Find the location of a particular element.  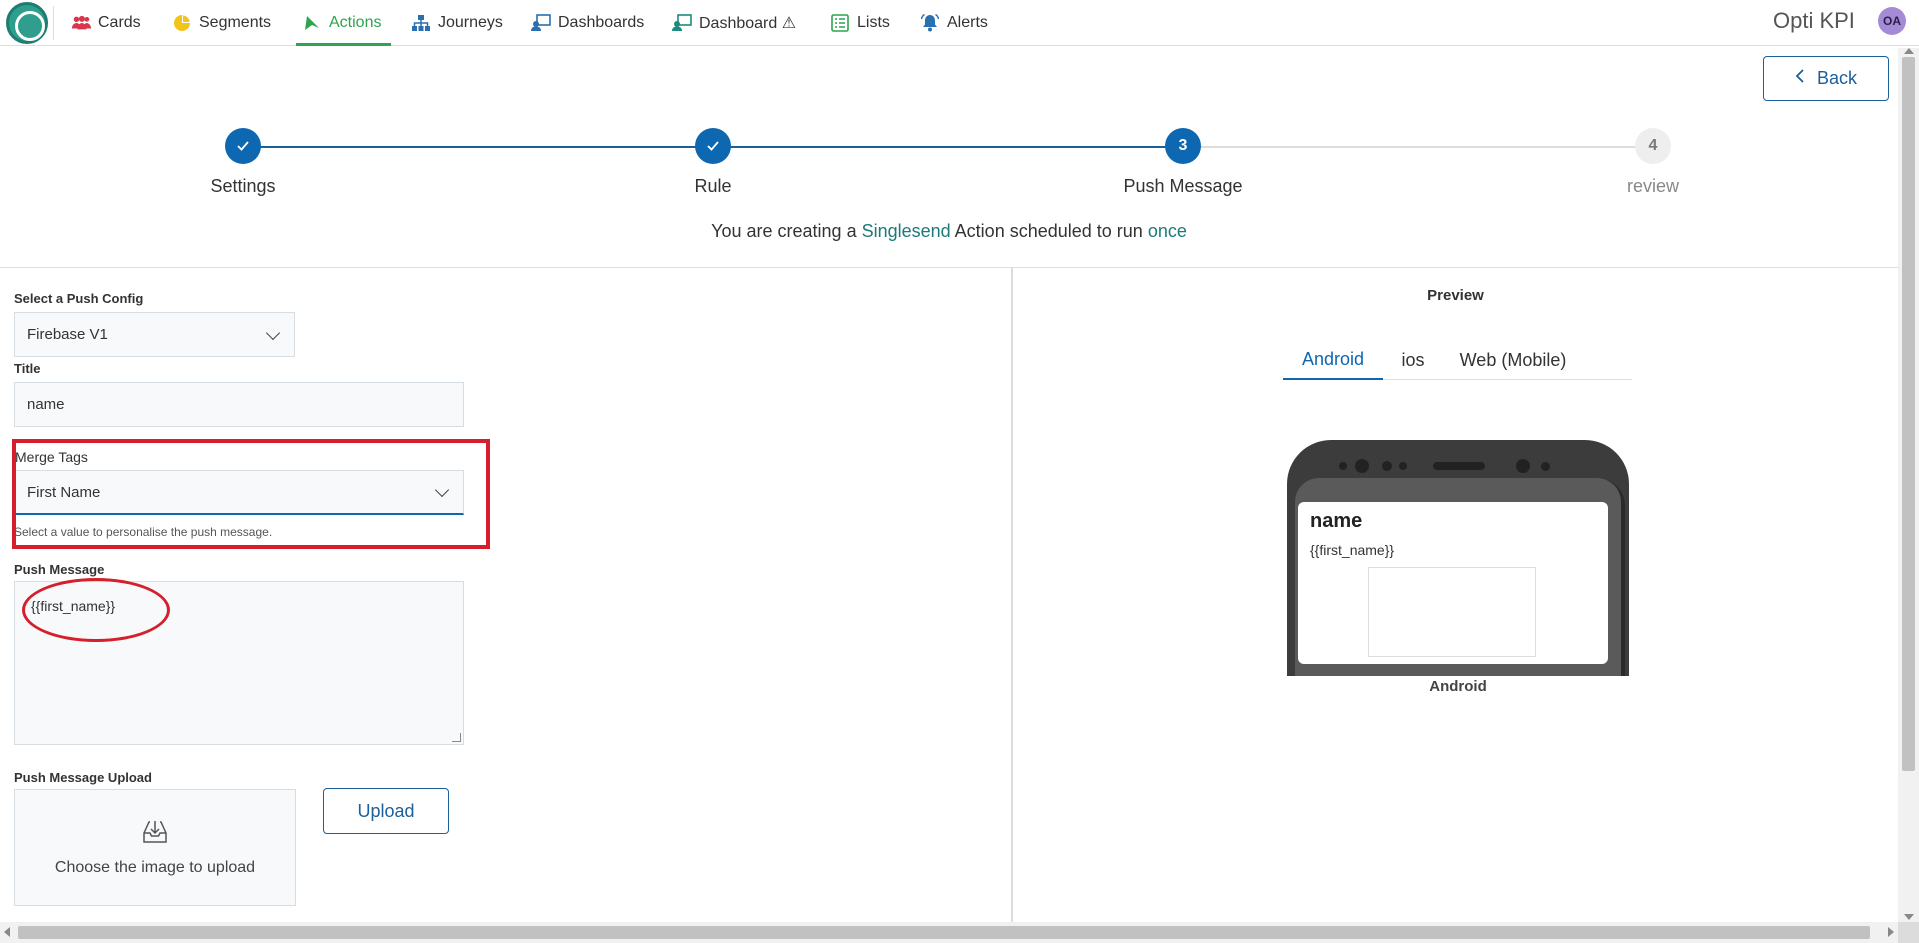

vertical-scrollbar is located at coordinates (1908, 485).